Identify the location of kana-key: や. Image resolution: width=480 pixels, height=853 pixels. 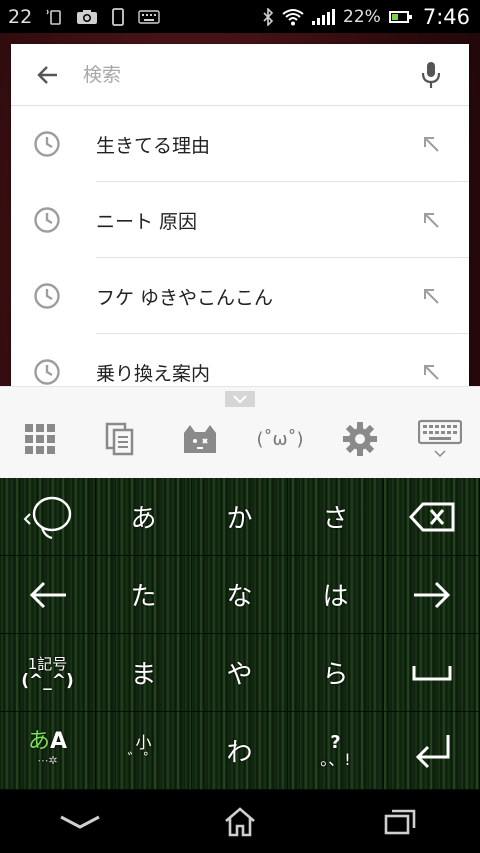
(240, 673).